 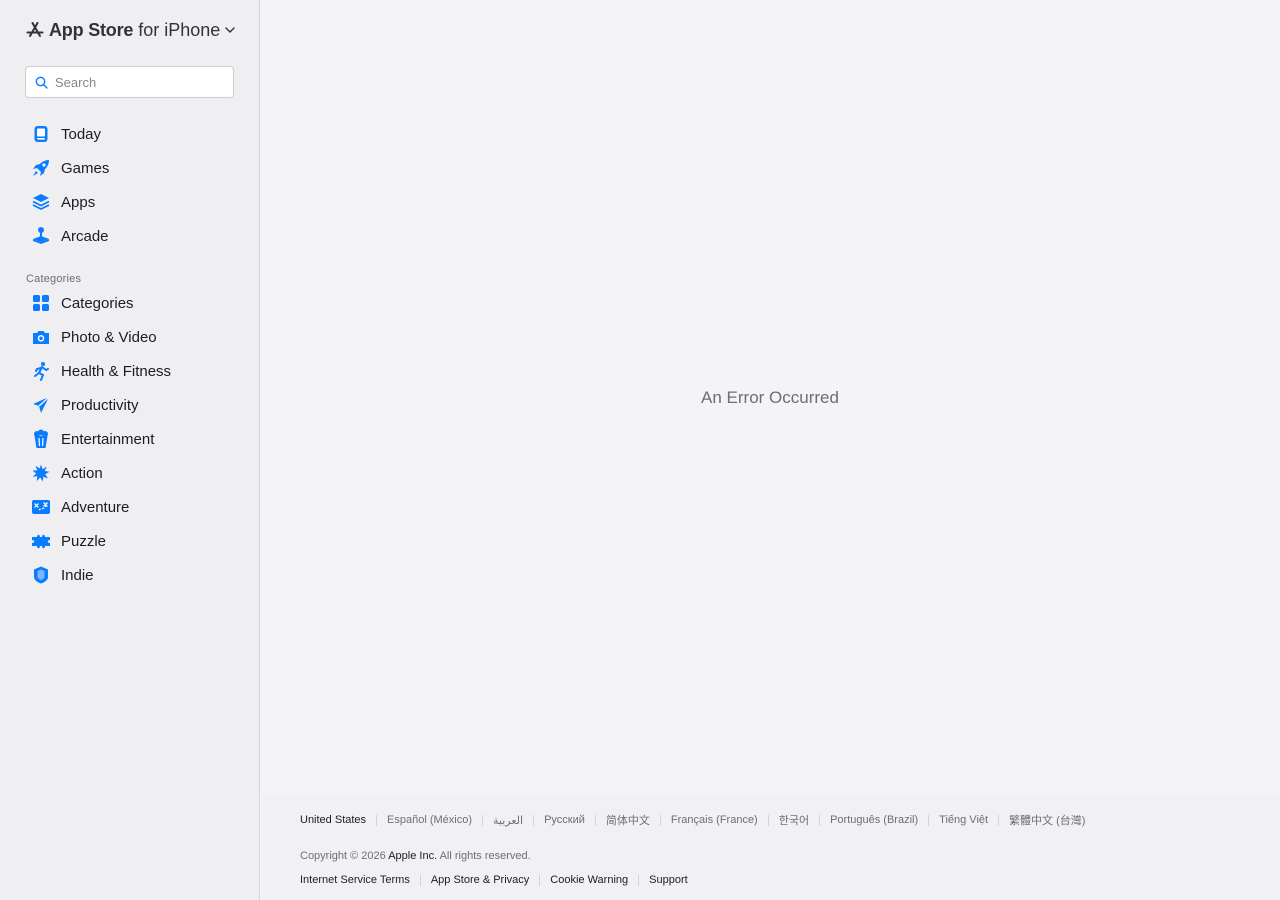 What do you see at coordinates (140, 82) in the screenshot?
I see `search-input` at bounding box center [140, 82].